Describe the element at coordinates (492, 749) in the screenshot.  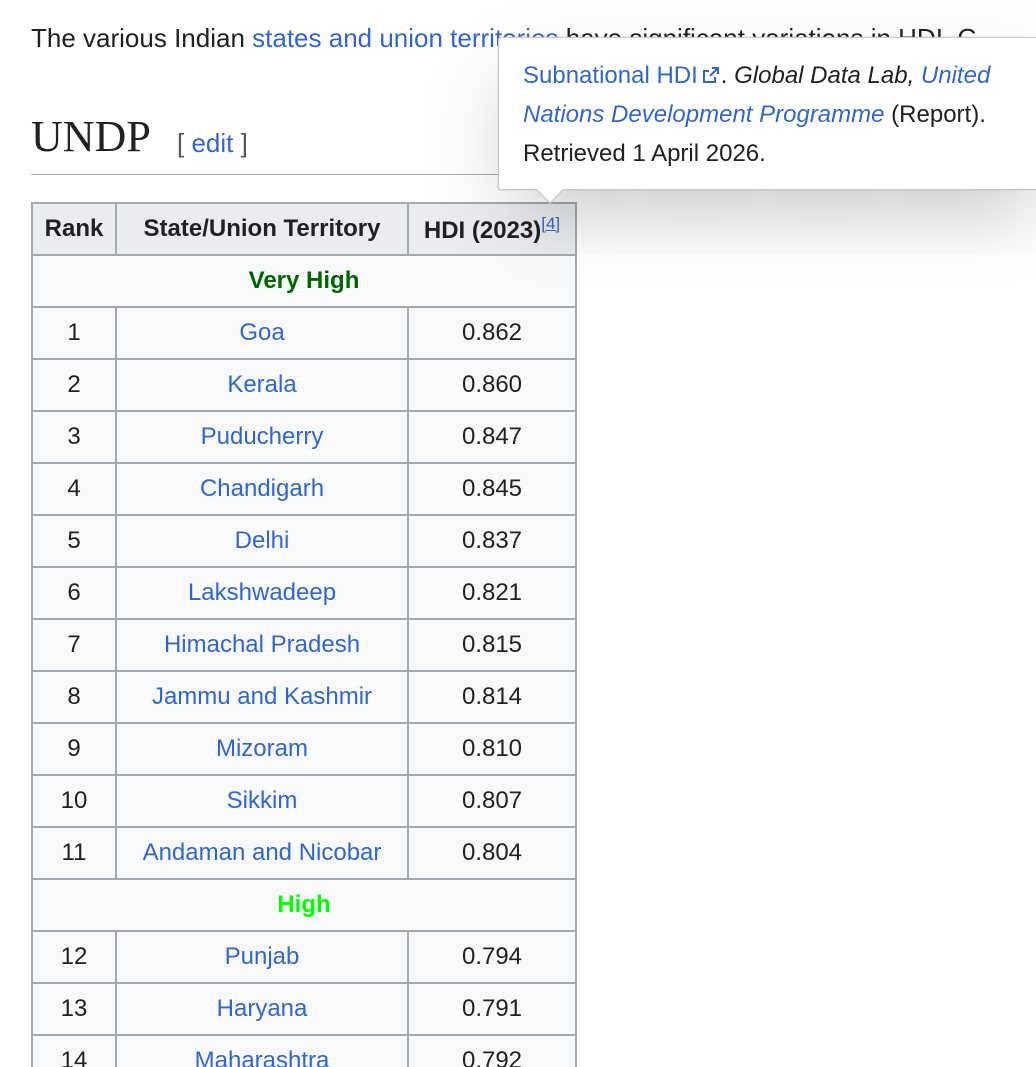
I see `hdi-cell: 0.810` at that location.